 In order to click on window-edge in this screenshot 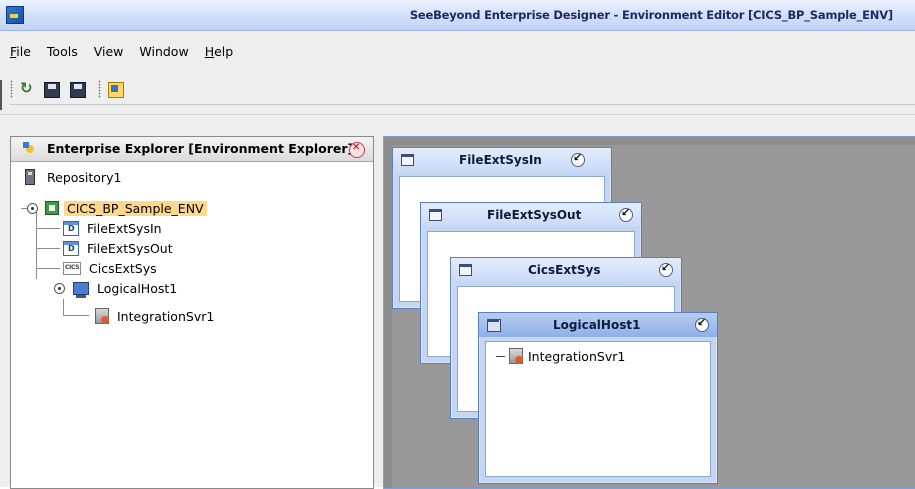, I will do `click(1, 95)`.